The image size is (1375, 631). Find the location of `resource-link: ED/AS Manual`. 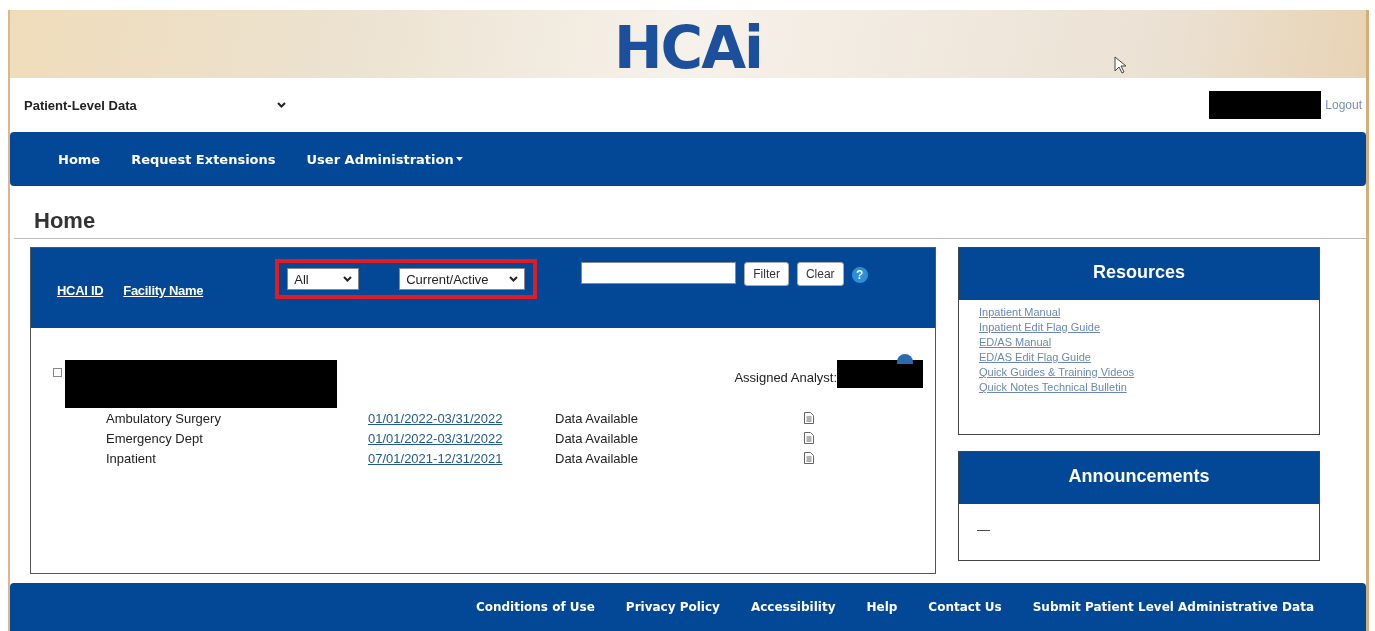

resource-link: ED/AS Manual is located at coordinates (1139, 342).